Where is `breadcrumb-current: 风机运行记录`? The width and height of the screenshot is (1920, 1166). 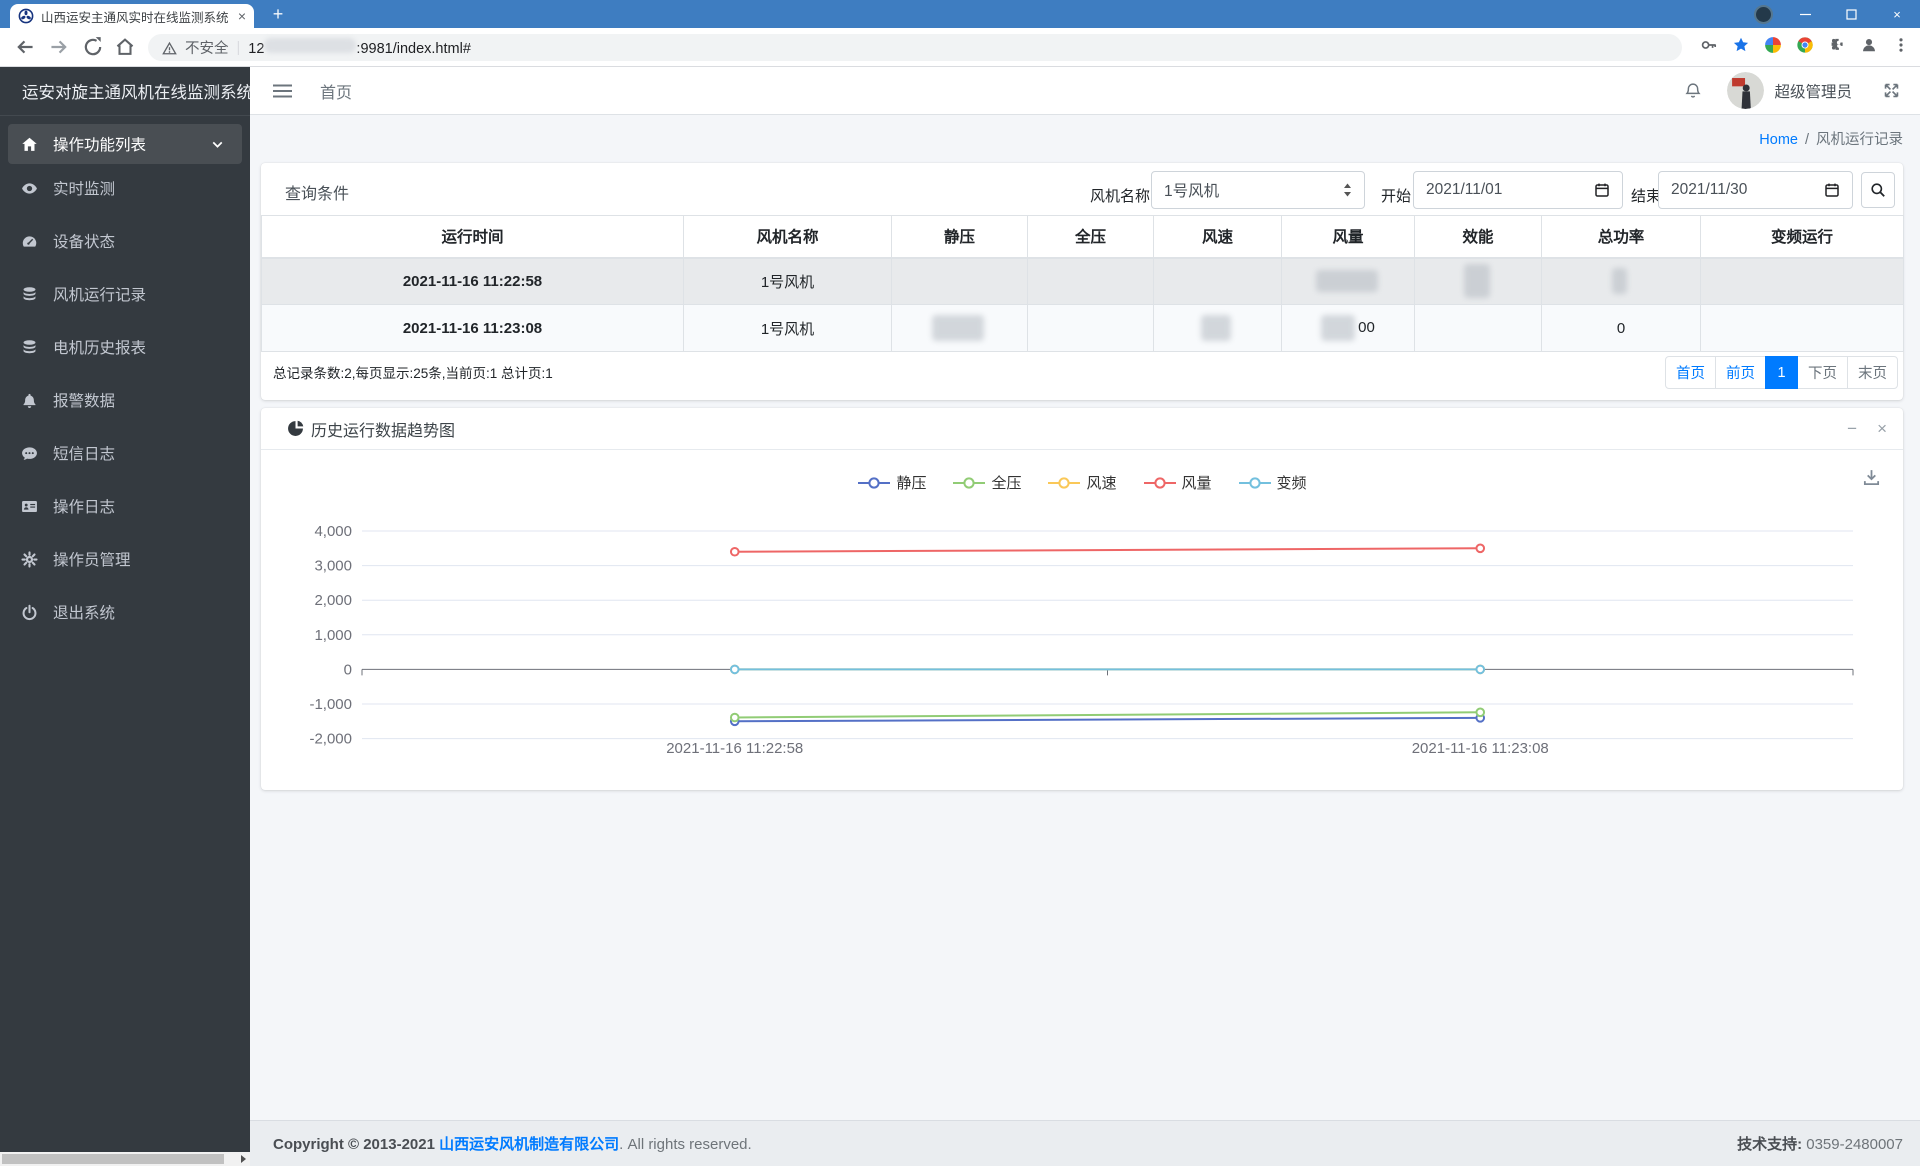
breadcrumb-current: 风机运行记录 is located at coordinates (1859, 140).